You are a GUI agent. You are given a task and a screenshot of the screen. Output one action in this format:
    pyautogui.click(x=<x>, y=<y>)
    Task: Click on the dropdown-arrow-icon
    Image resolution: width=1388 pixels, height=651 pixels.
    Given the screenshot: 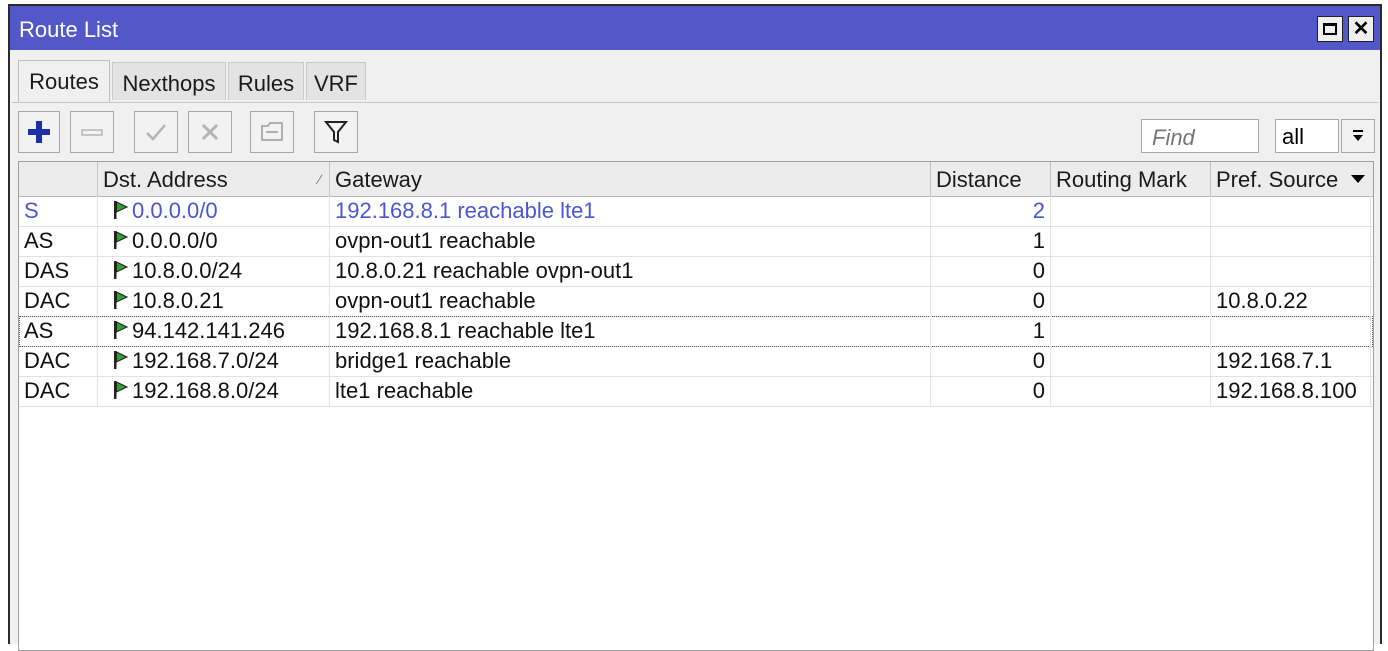 What is the action you would take?
    pyautogui.click(x=1358, y=135)
    